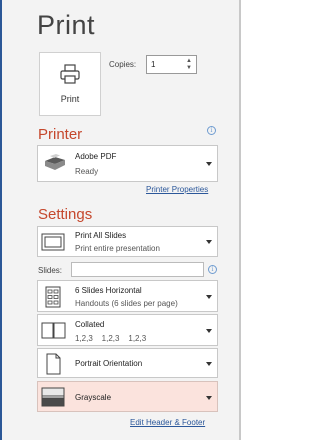 The width and height of the screenshot is (320, 440). I want to click on printer-name: Adobe PDF, so click(96, 156).